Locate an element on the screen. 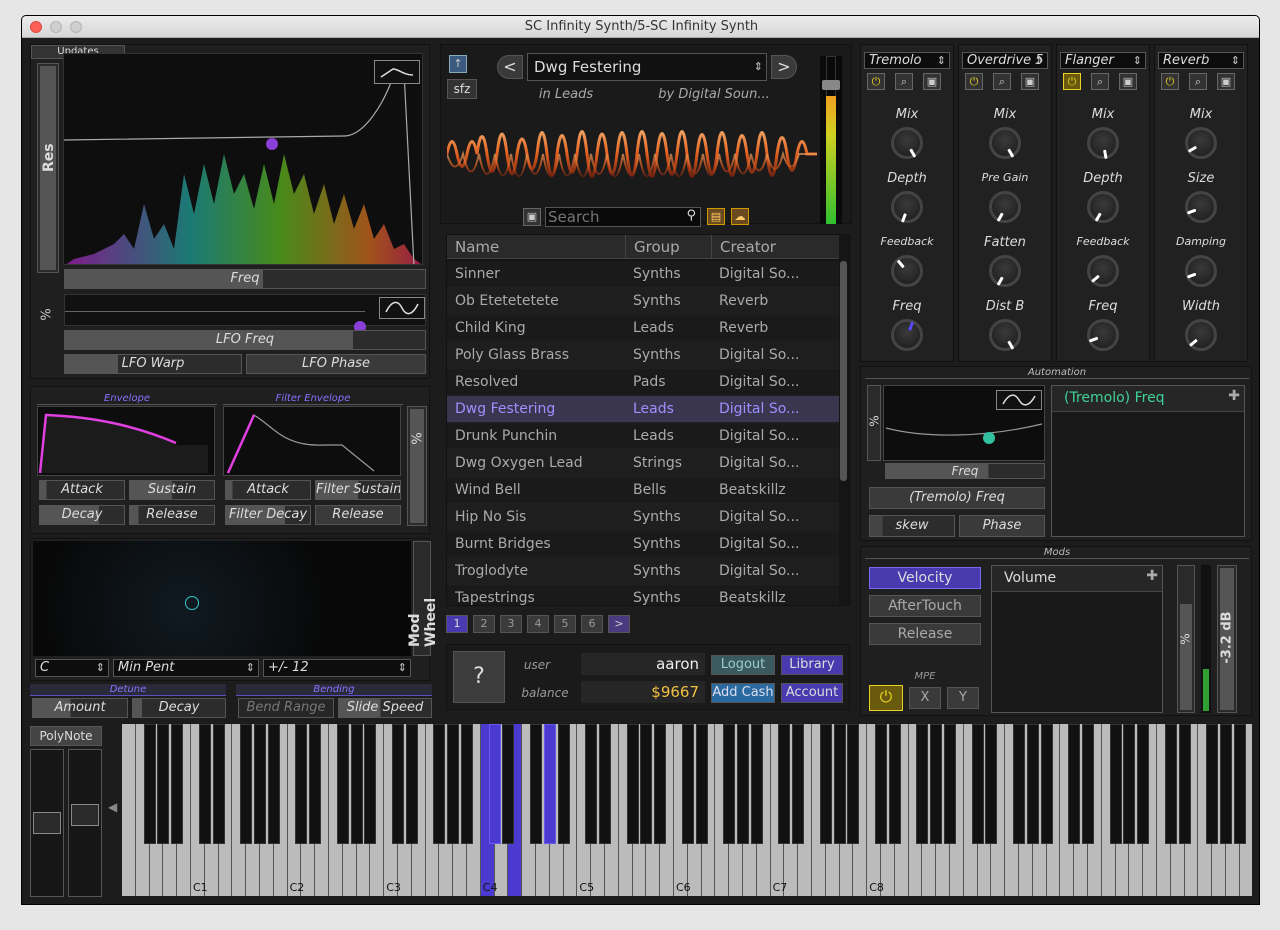 The height and width of the screenshot is (930, 1280). filter-release-slider: Release is located at coordinates (358, 515).